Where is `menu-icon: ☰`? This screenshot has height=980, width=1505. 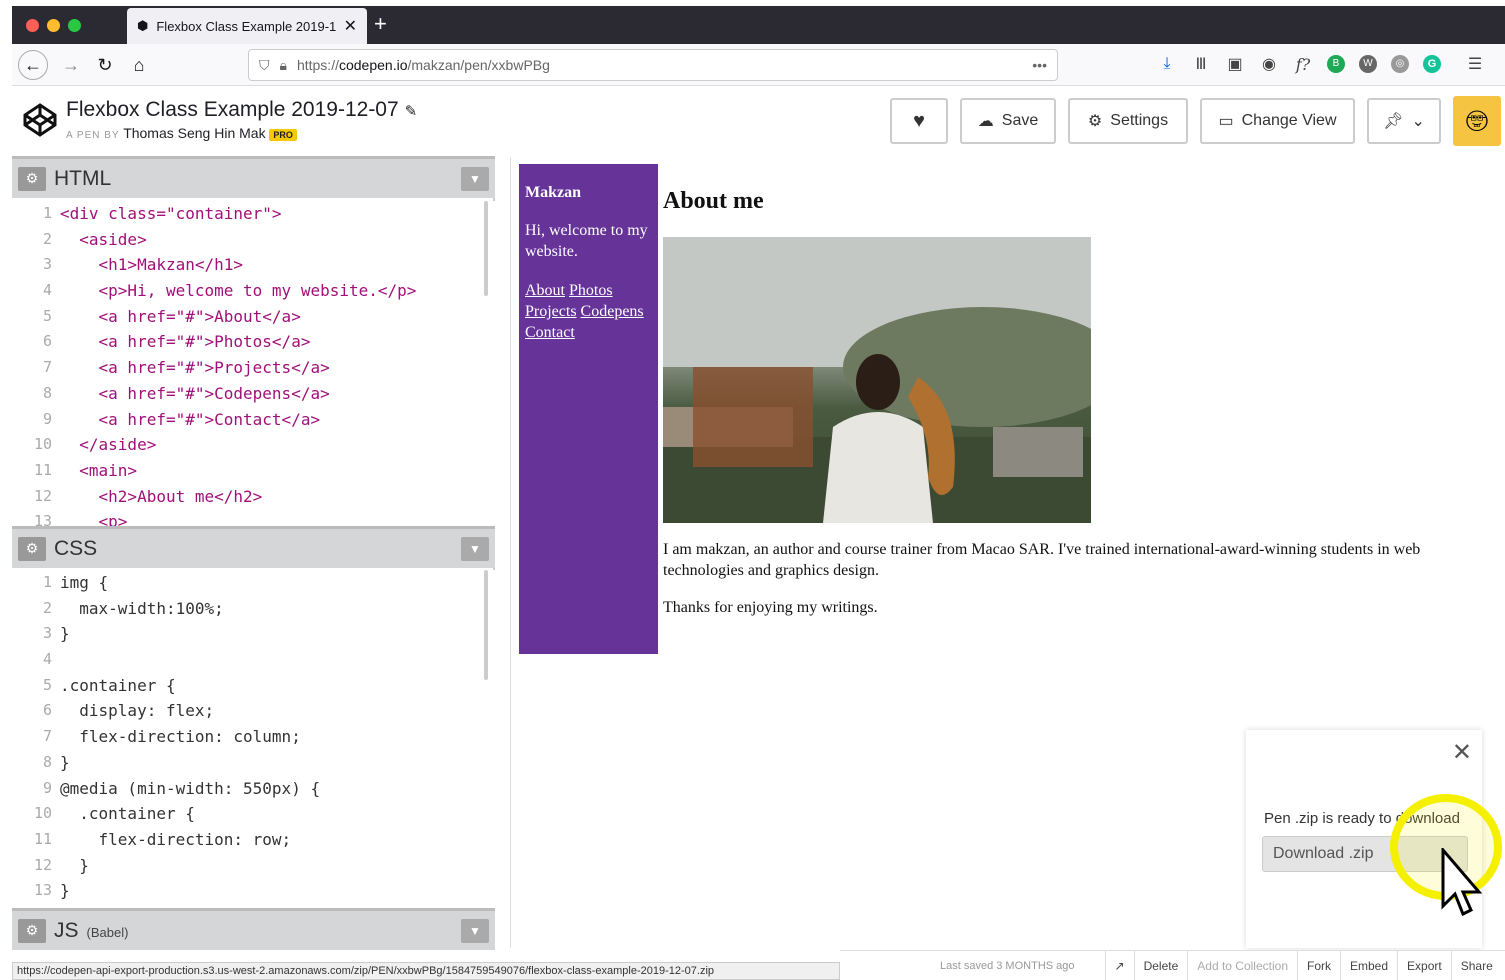
menu-icon: ☰ is located at coordinates (1475, 64).